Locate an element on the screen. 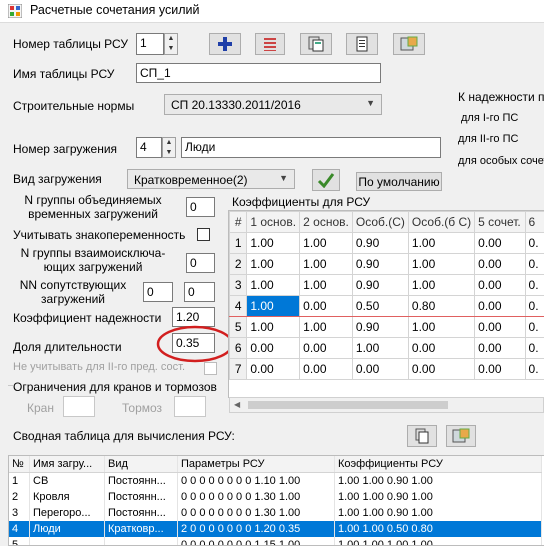  row-number: 3 is located at coordinates (238, 285).